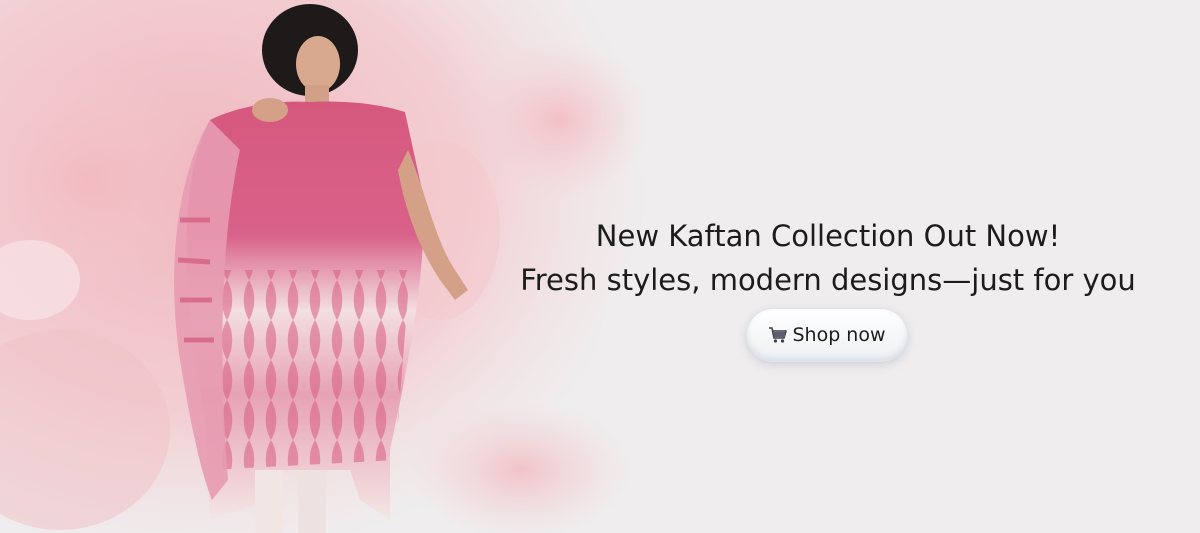 Image resolution: width=1200 pixels, height=533 pixels. Describe the element at coordinates (828, 236) in the screenshot. I see `headline-line-1: New Kaftan Collection Out Now!` at that location.